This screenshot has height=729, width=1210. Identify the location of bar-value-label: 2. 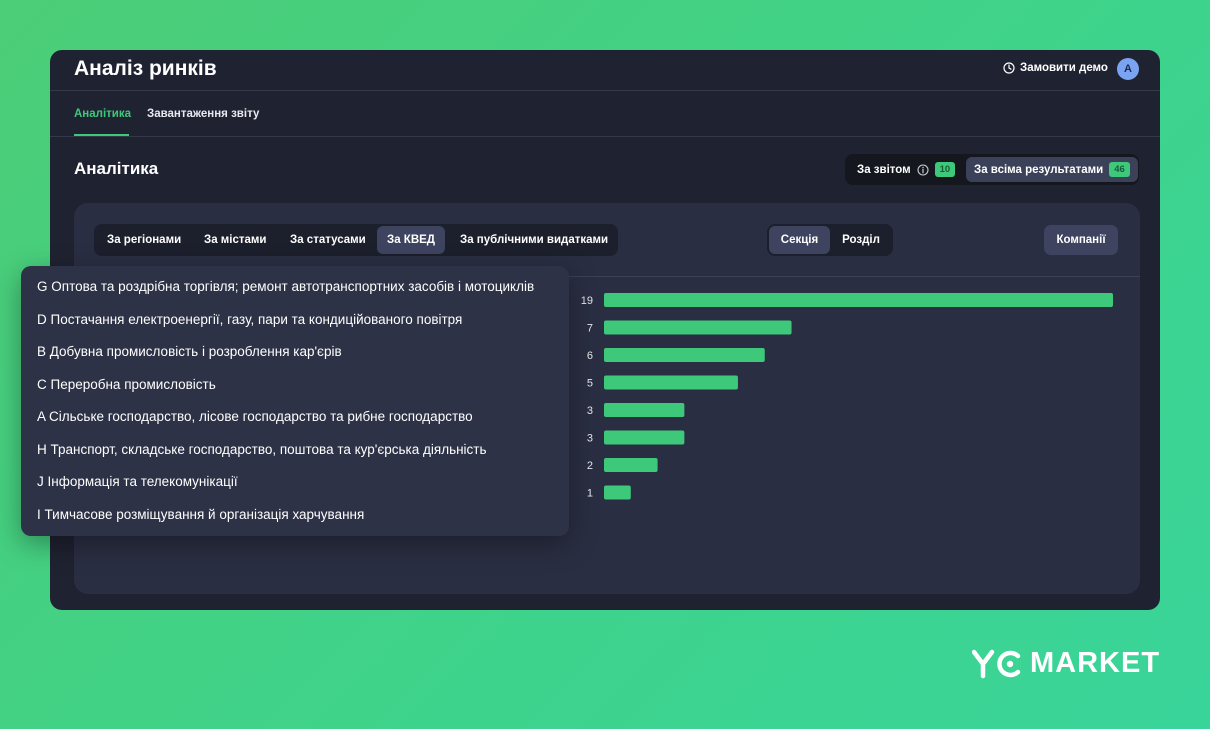
(590, 466).